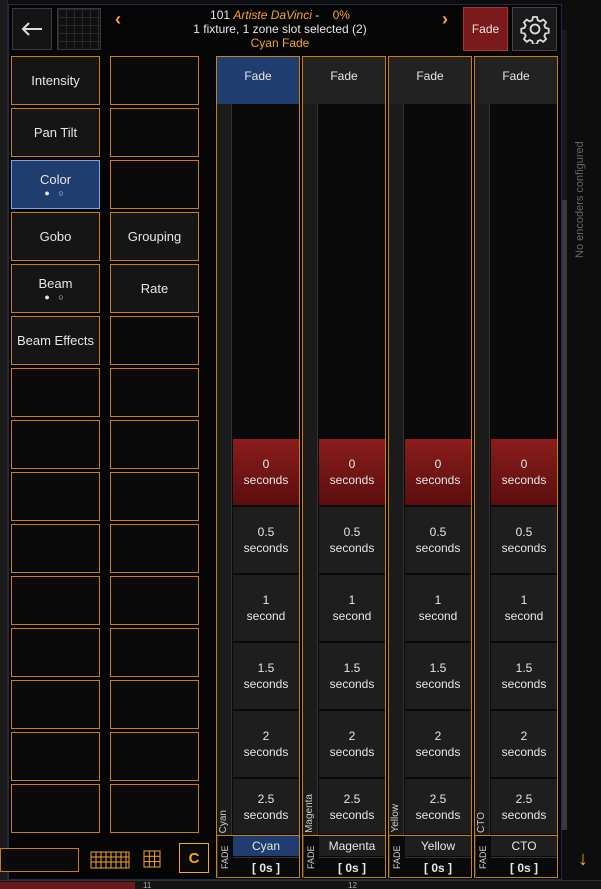 The width and height of the screenshot is (601, 889). Describe the element at coordinates (524, 846) in the screenshot. I see `parameter-name: CTO` at that location.